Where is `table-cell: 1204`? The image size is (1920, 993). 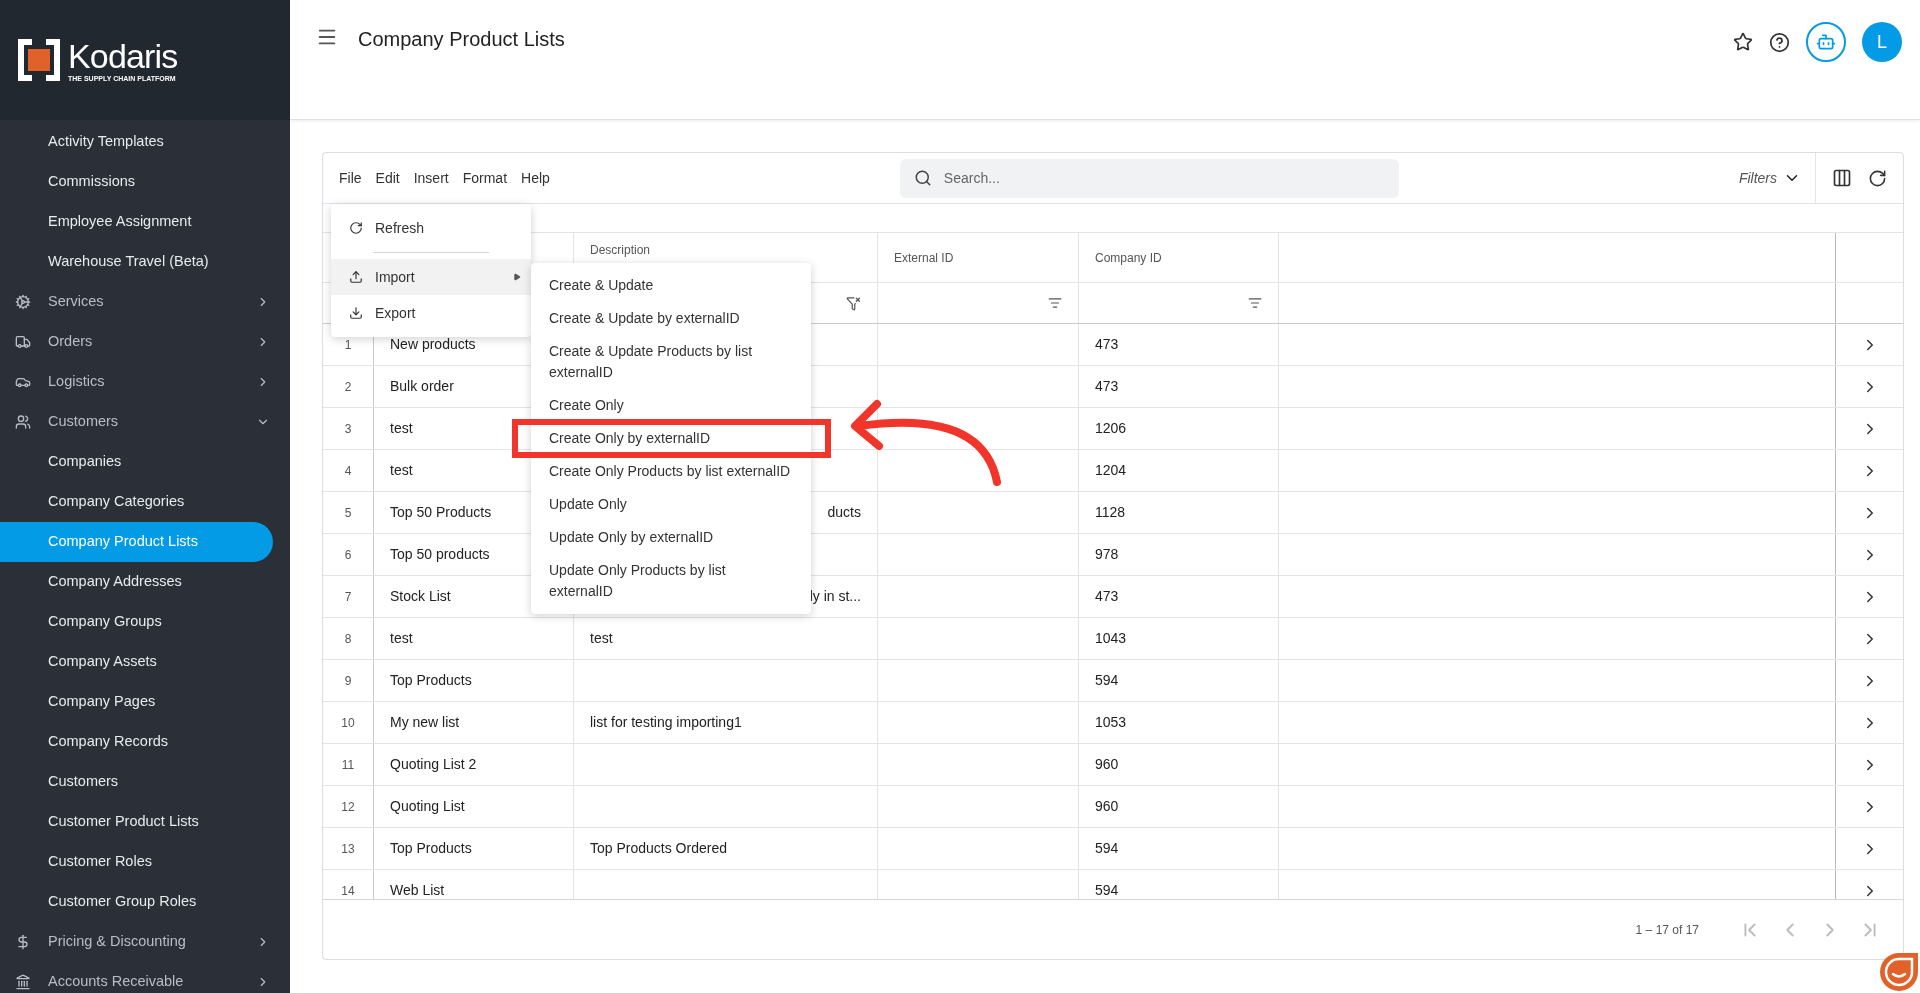 table-cell: 1204 is located at coordinates (1179, 470).